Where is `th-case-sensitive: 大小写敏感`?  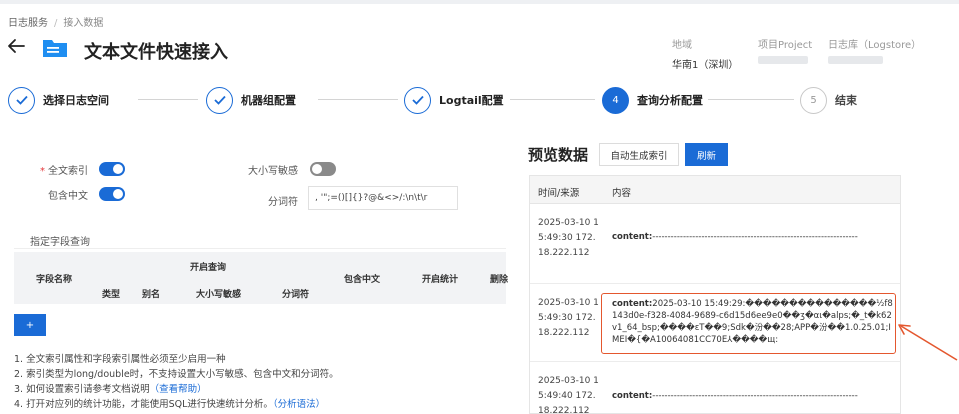 th-case-sensitive: 大小写敏感 is located at coordinates (219, 295).